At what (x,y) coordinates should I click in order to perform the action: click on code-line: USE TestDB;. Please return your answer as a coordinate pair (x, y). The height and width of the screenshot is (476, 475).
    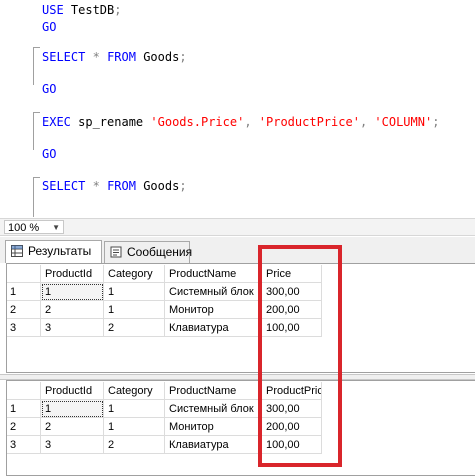
    Looking at the image, I should click on (82, 10).